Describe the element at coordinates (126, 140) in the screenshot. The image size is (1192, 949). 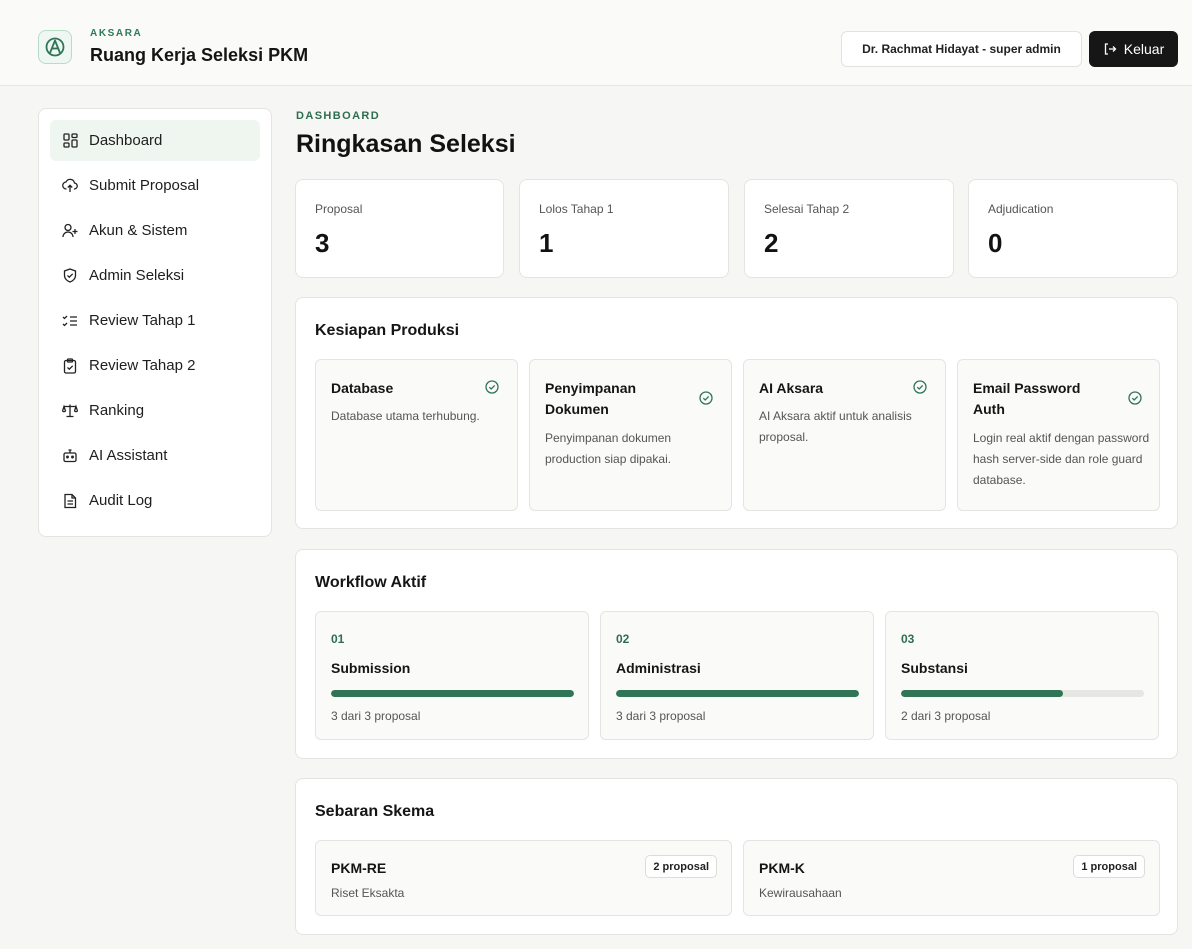
I see `sidebar-item-label: Dashboard` at that location.